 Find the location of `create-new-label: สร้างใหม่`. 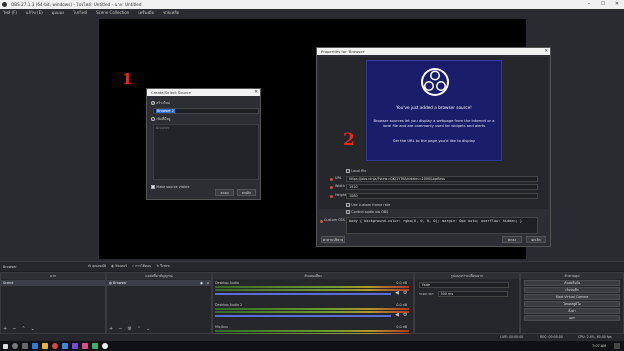

create-new-label: สร้างใหม่ is located at coordinates (163, 103).